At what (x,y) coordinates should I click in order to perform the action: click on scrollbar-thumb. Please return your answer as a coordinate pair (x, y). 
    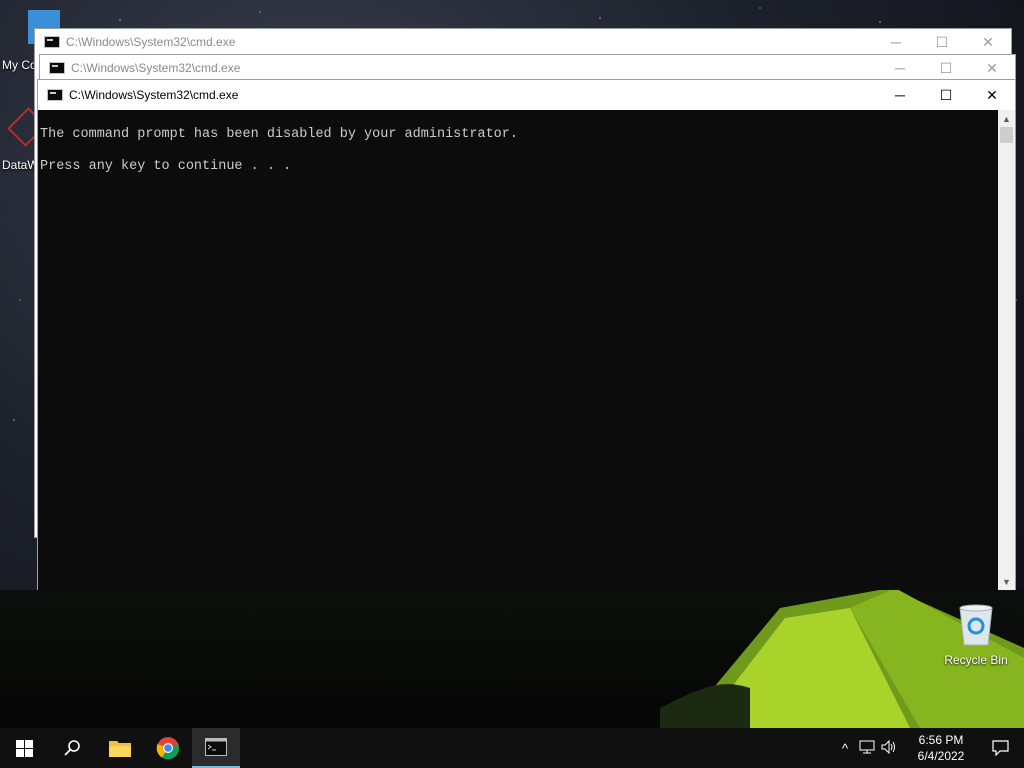
    Looking at the image, I should click on (1006, 135).